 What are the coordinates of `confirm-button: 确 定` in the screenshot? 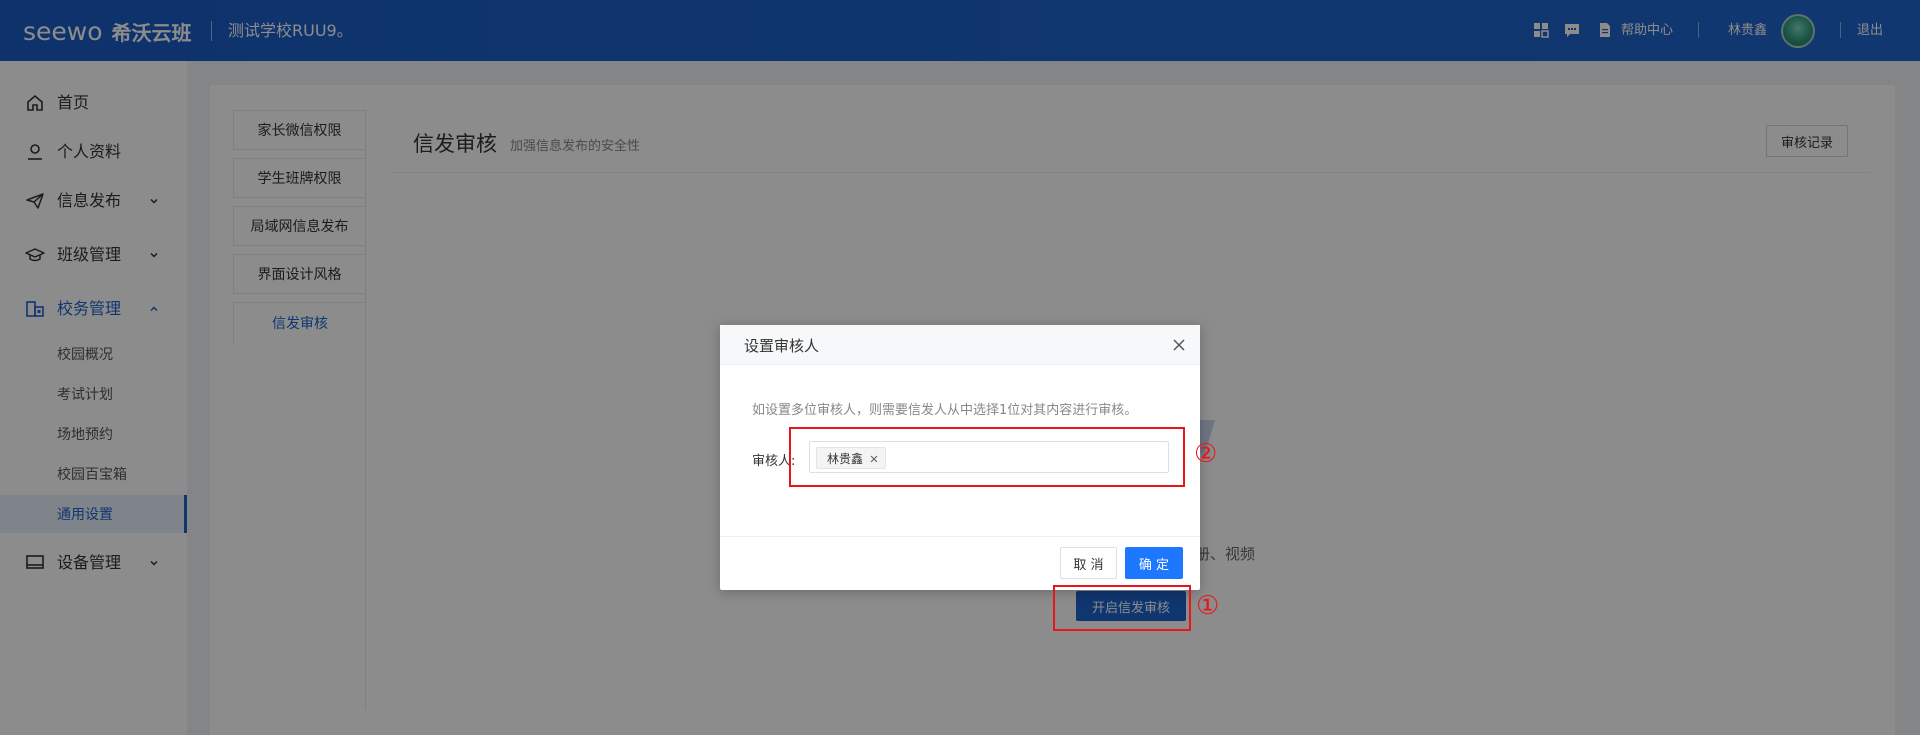 It's located at (1154, 563).